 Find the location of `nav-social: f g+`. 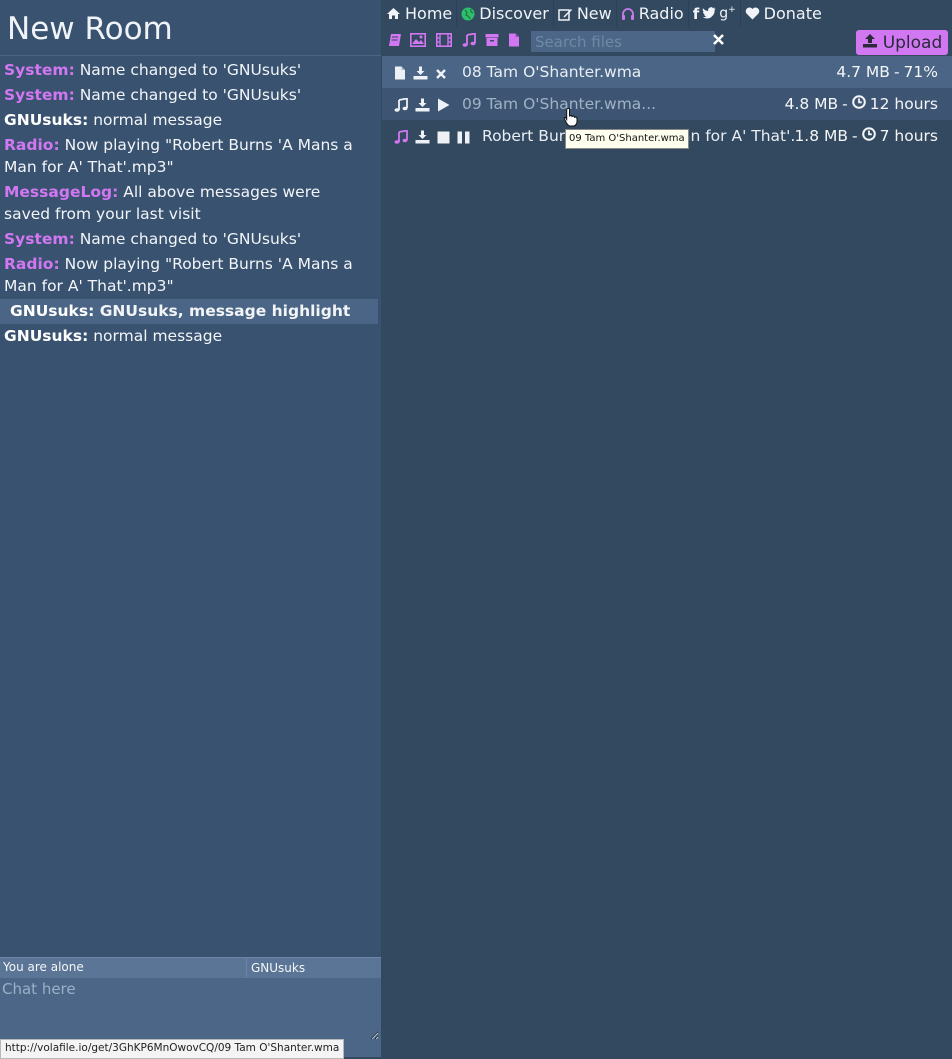

nav-social: f g+ is located at coordinates (715, 13).